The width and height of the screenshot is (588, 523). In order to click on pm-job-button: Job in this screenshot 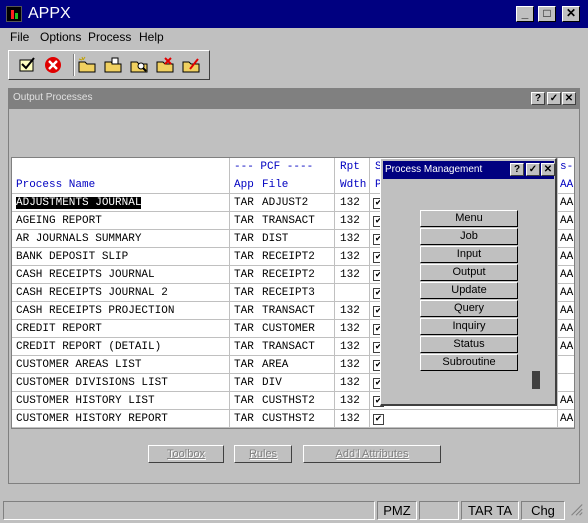, I will do `click(469, 236)`.